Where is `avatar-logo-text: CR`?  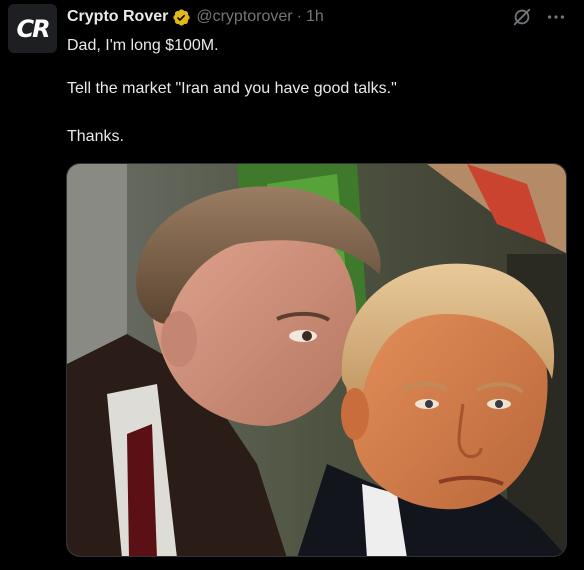 avatar-logo-text: CR is located at coordinates (33, 28).